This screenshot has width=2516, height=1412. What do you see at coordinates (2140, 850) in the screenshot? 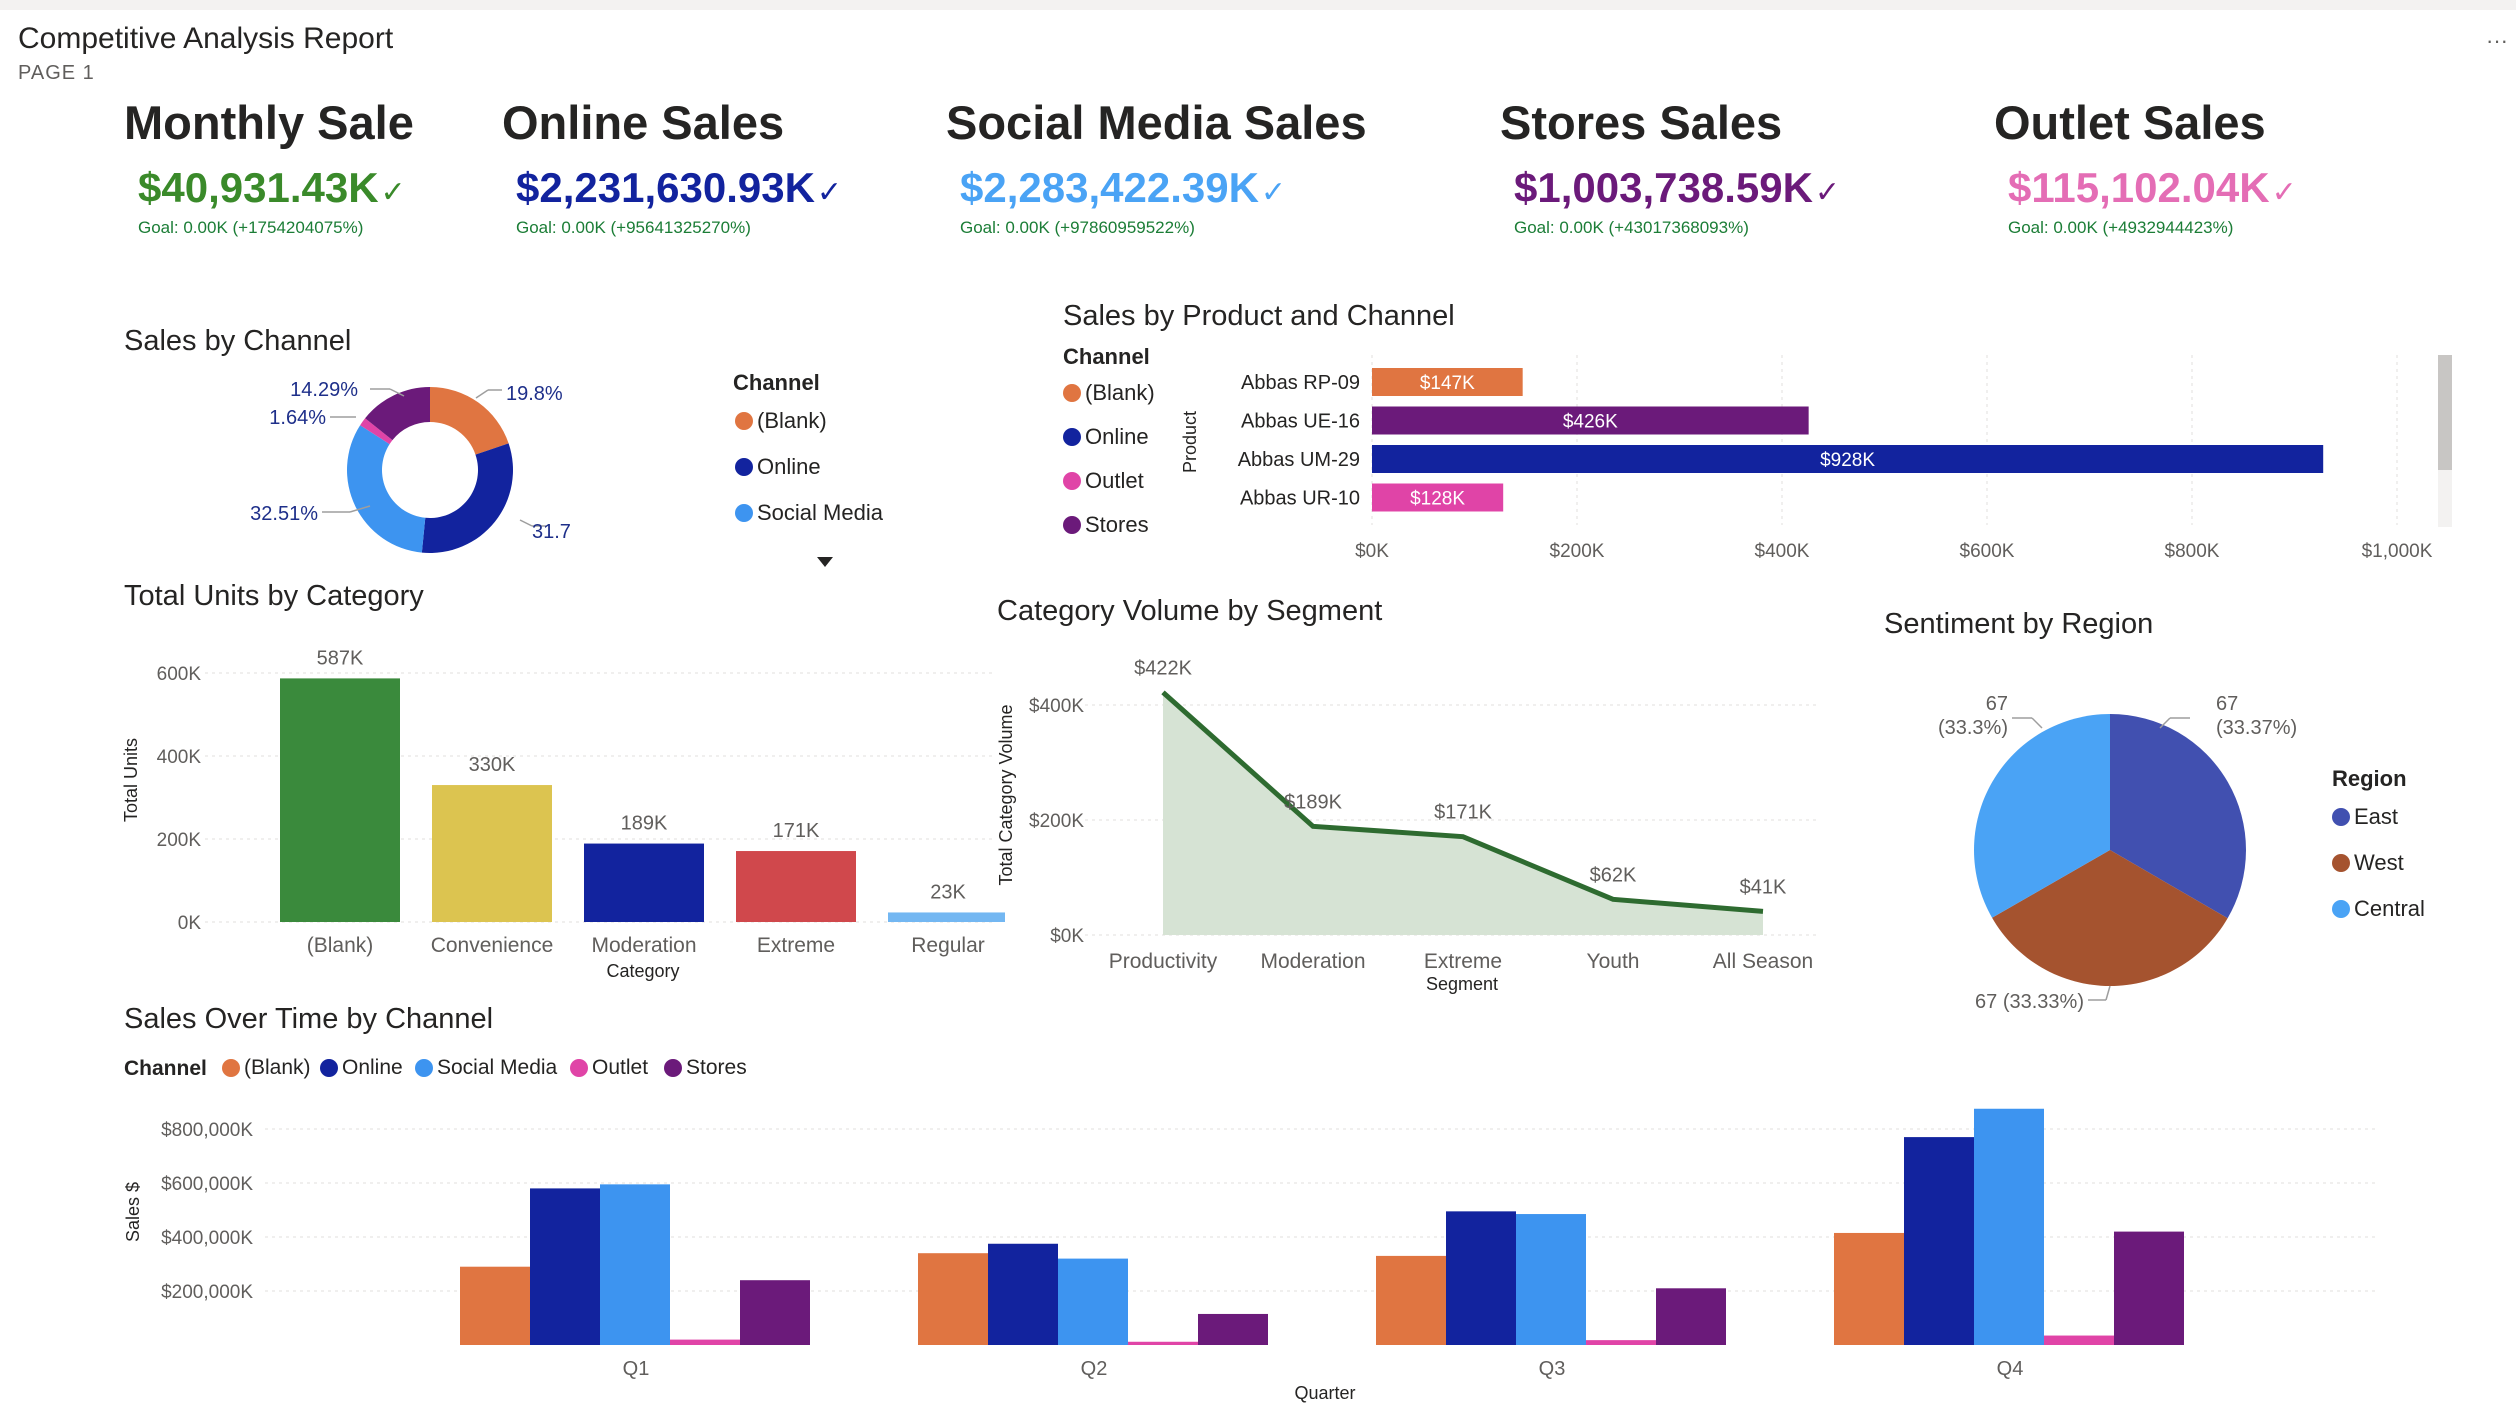
I see `sentiment-pie-chart: 67 (33.3%) 67 (33.37%) 67 (33.33%)` at bounding box center [2140, 850].